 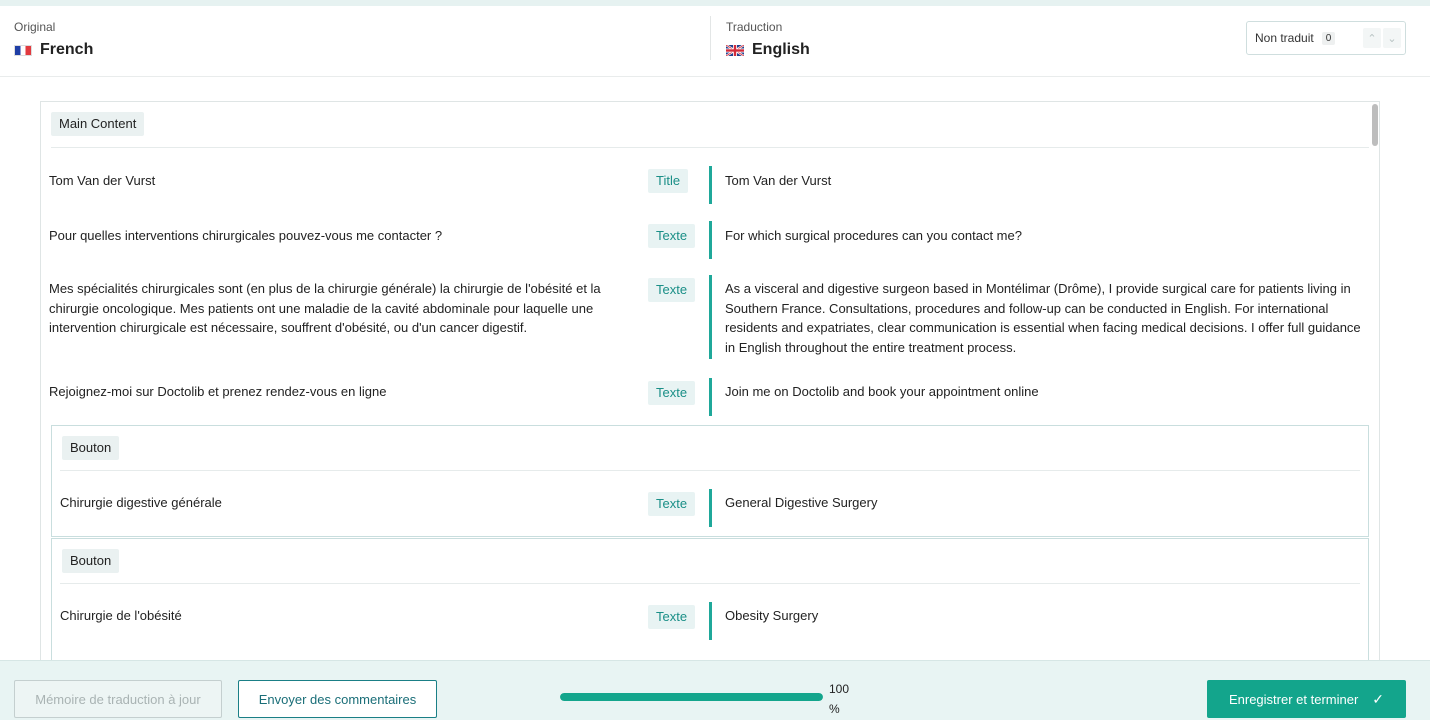 I want to click on untranslated-nav: ⌃ ⌄, so click(x=1381, y=38).